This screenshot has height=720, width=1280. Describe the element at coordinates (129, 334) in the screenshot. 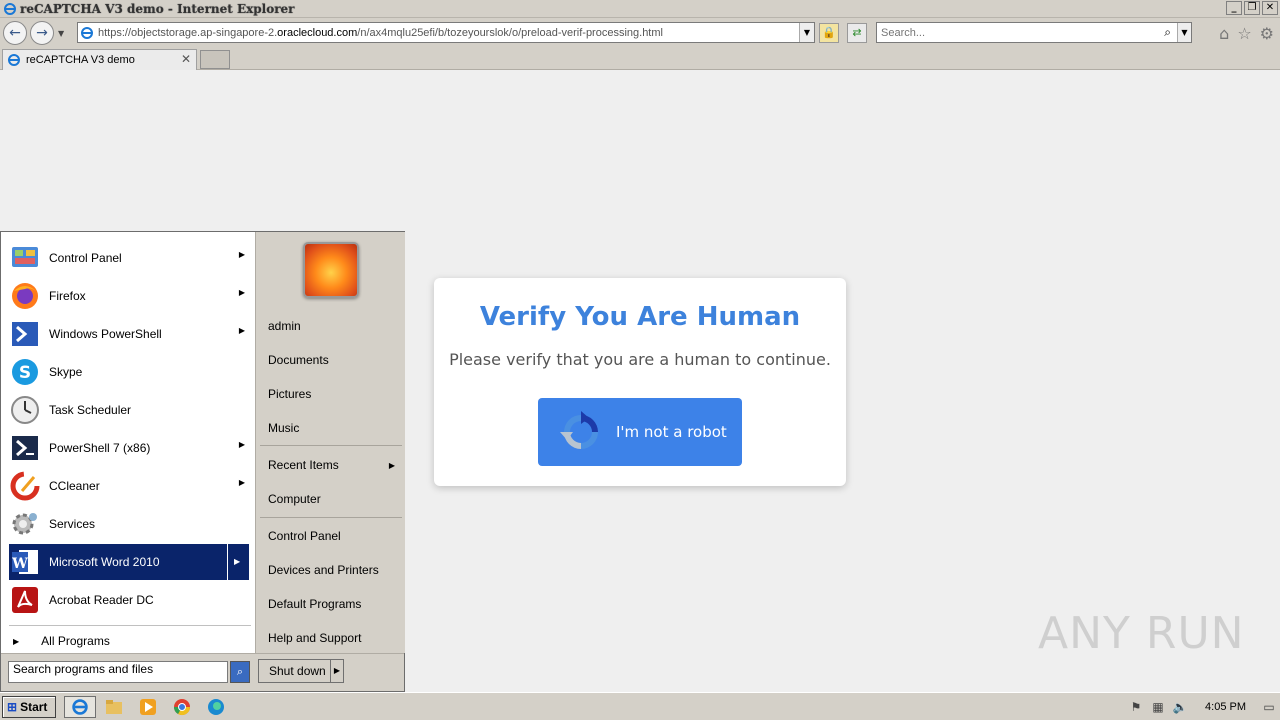

I see `program-windows-powershell: Windows PowerShell ▶` at that location.